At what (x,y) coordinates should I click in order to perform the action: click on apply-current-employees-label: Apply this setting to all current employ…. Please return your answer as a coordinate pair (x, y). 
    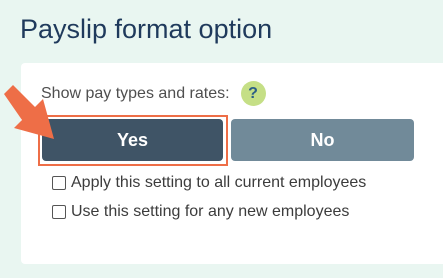
    Looking at the image, I should click on (219, 182).